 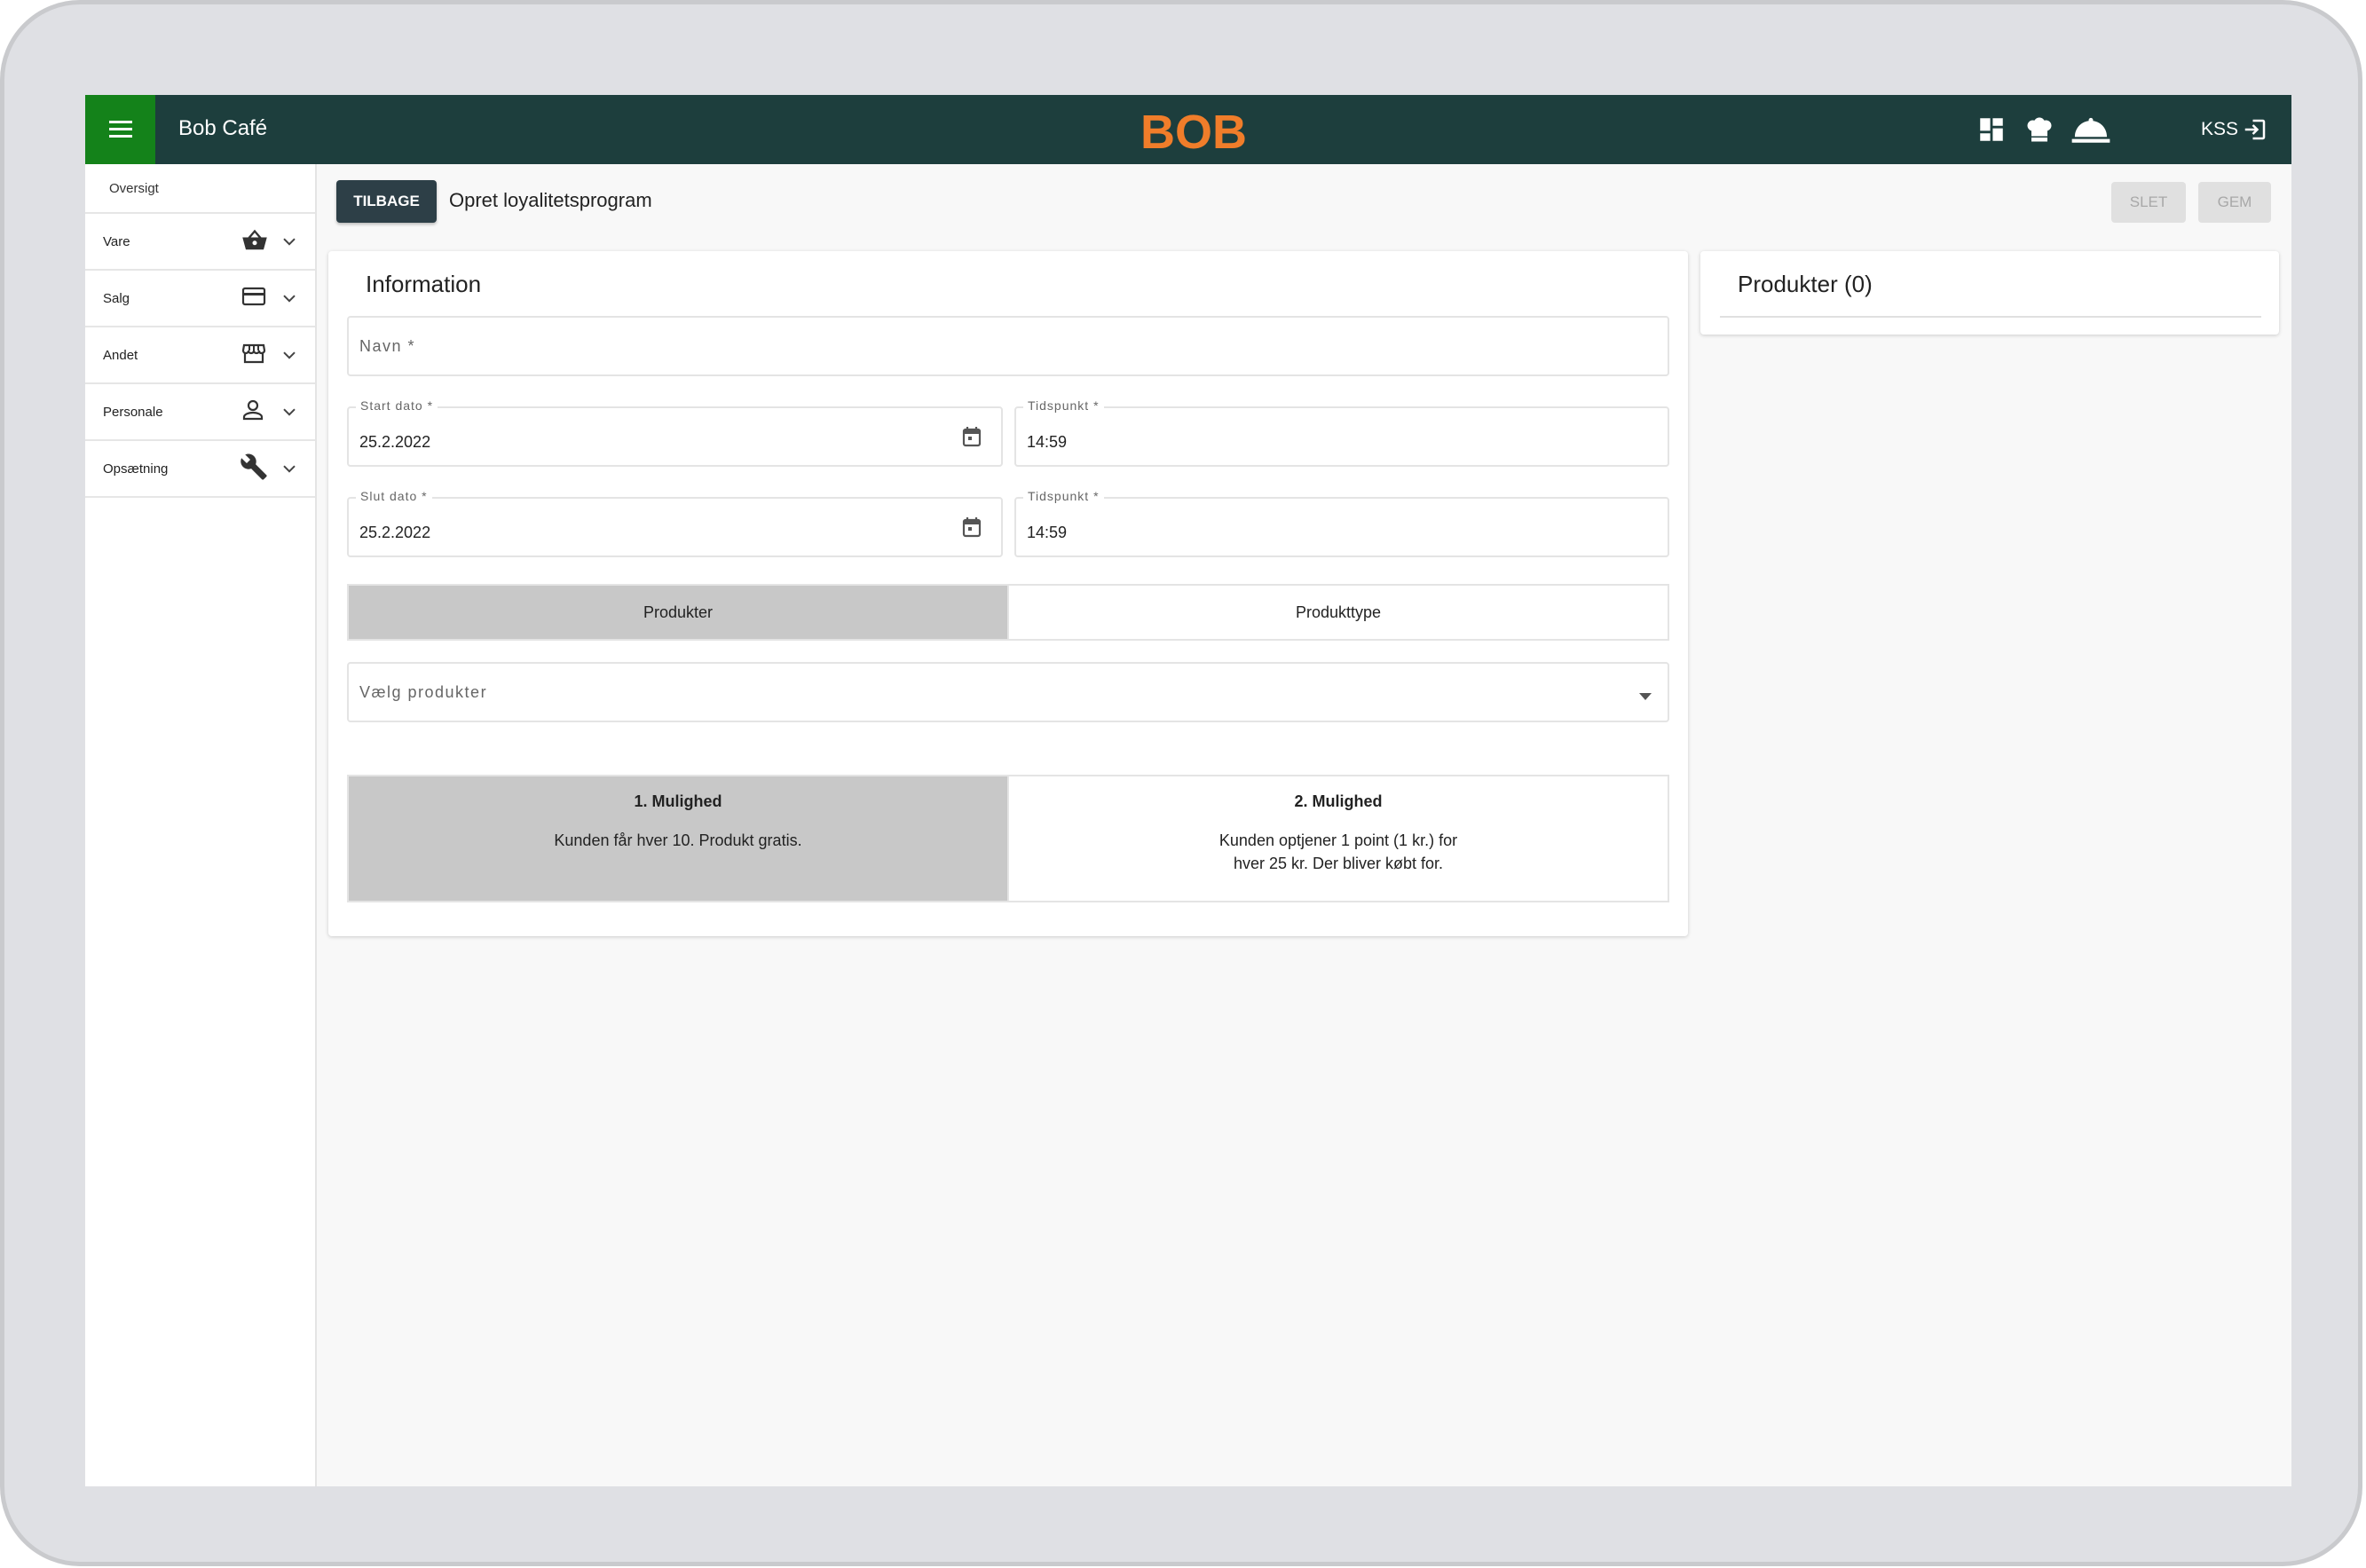 What do you see at coordinates (136, 469) in the screenshot?
I see `sidebar-item-label: Opsætning` at bounding box center [136, 469].